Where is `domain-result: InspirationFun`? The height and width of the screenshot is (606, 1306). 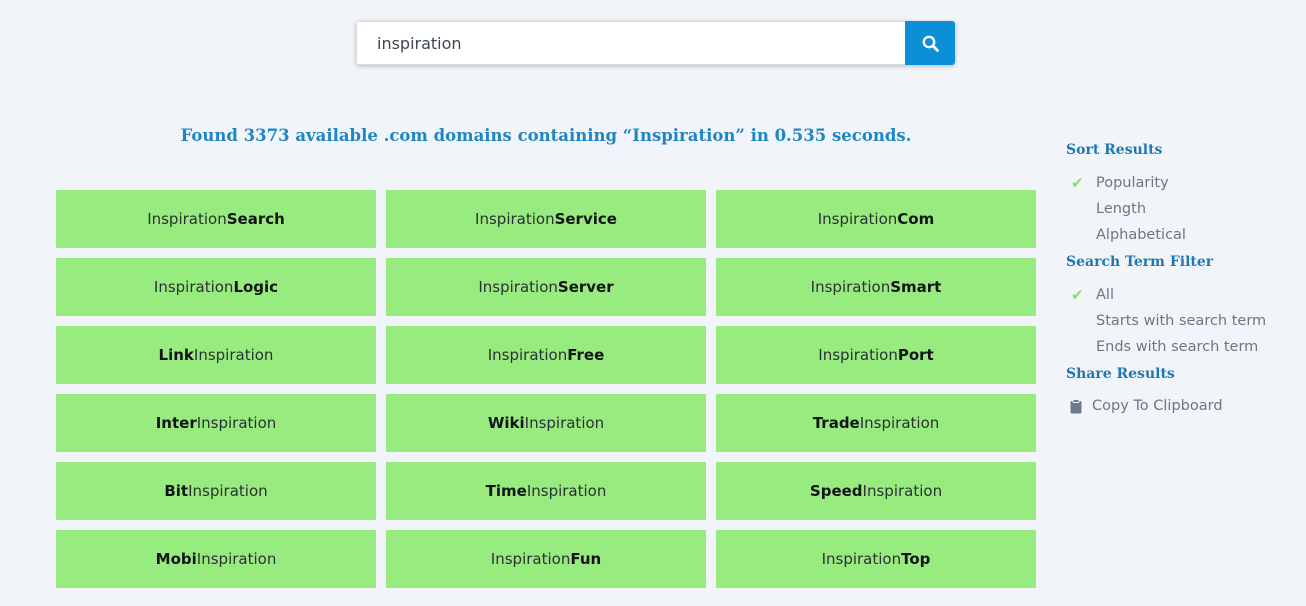
domain-result: InspirationFun is located at coordinates (546, 559).